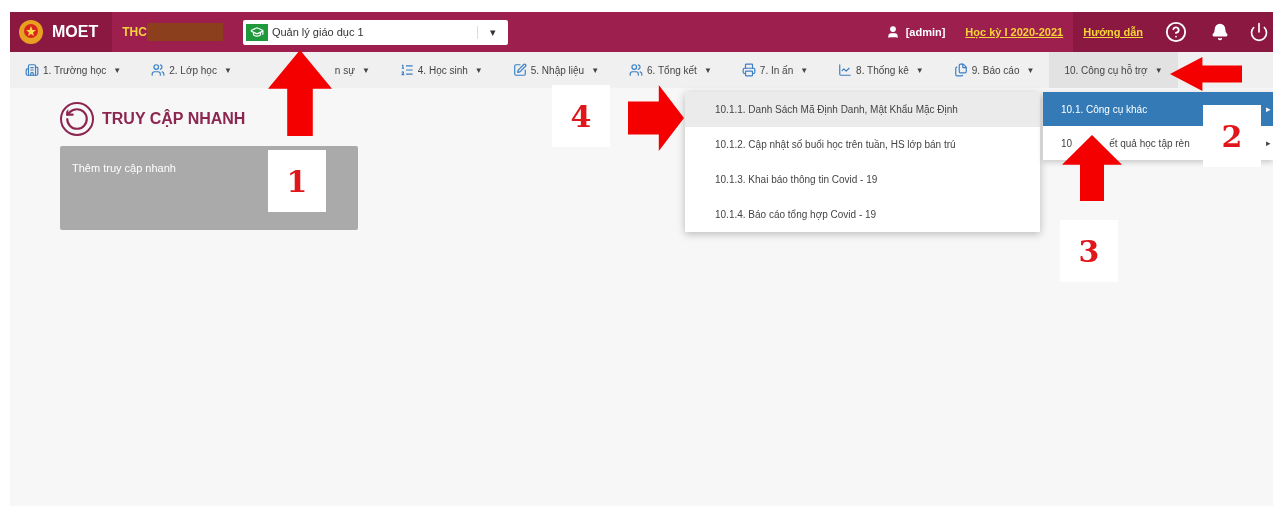  What do you see at coordinates (1259, 32) in the screenshot?
I see `power-icon` at bounding box center [1259, 32].